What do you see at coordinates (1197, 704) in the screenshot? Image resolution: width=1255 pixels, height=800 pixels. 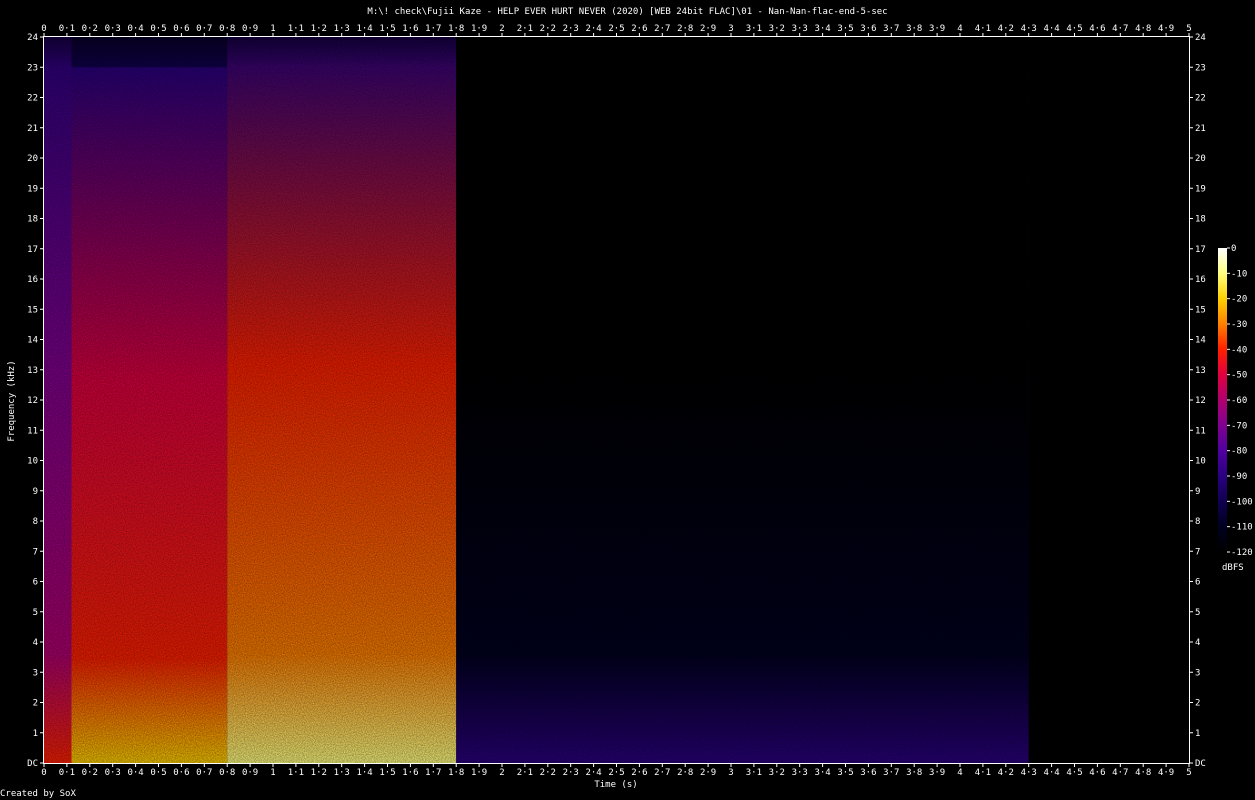 I see `y-tick-label: 2` at bounding box center [1197, 704].